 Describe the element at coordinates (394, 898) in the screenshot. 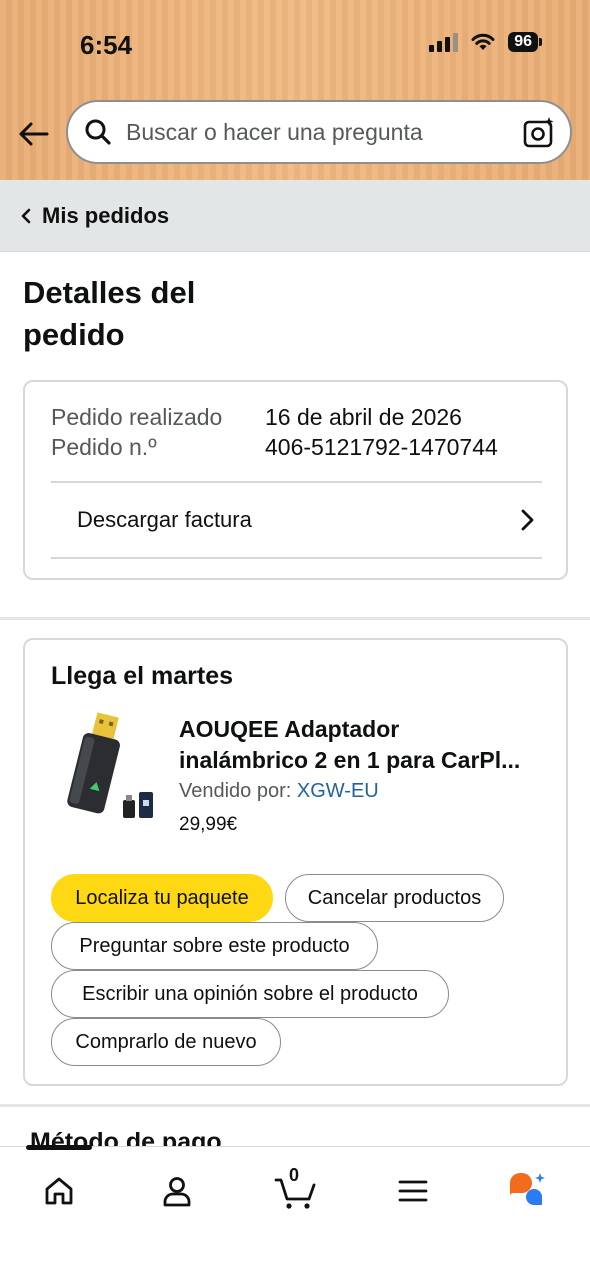

I see `cancel-items-button: Cancelar productos` at that location.